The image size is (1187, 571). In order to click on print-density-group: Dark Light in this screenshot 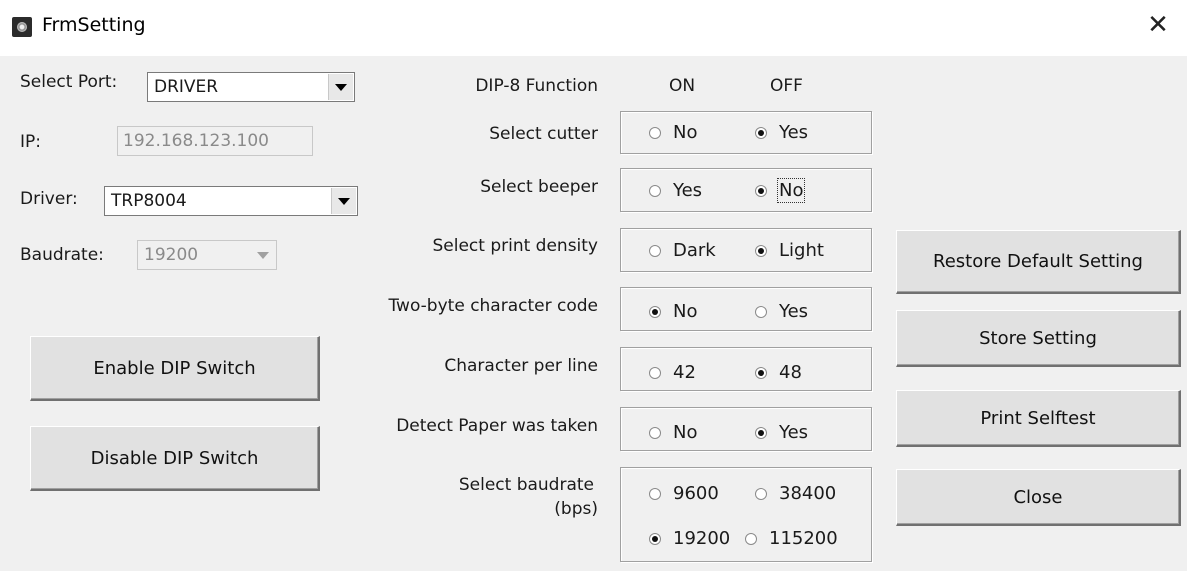, I will do `click(746, 250)`.